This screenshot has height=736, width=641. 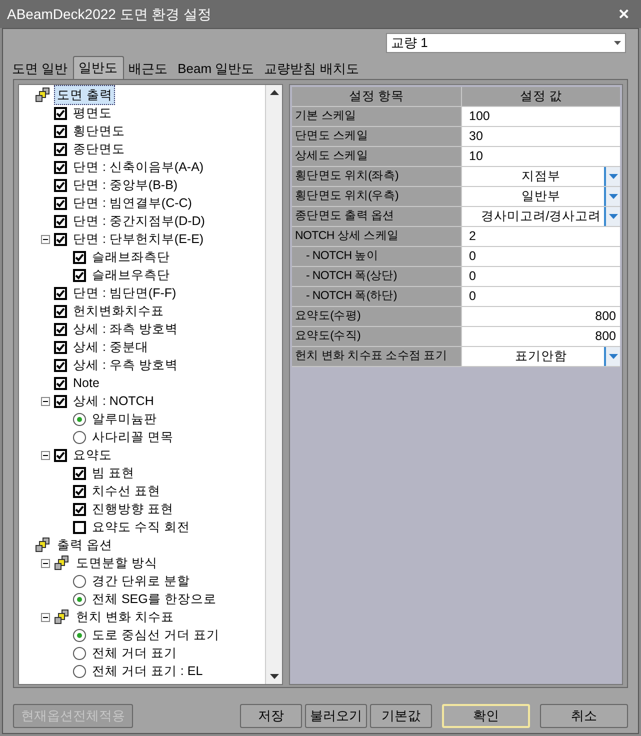 I want to click on tree-item: 상세 : 중분대, so click(x=111, y=347).